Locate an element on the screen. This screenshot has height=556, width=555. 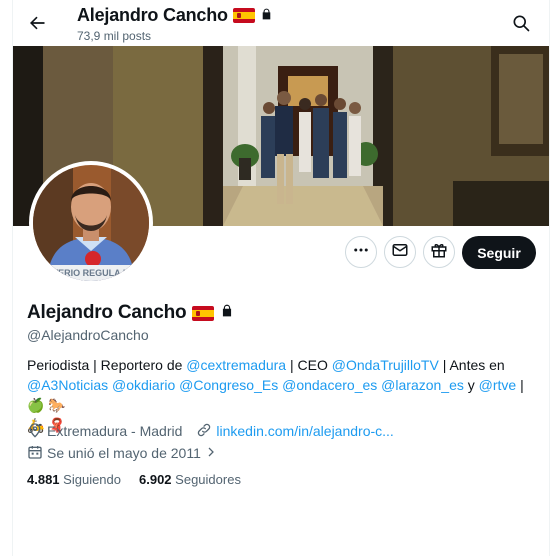
following-count: 4.881 is located at coordinates (43, 479).